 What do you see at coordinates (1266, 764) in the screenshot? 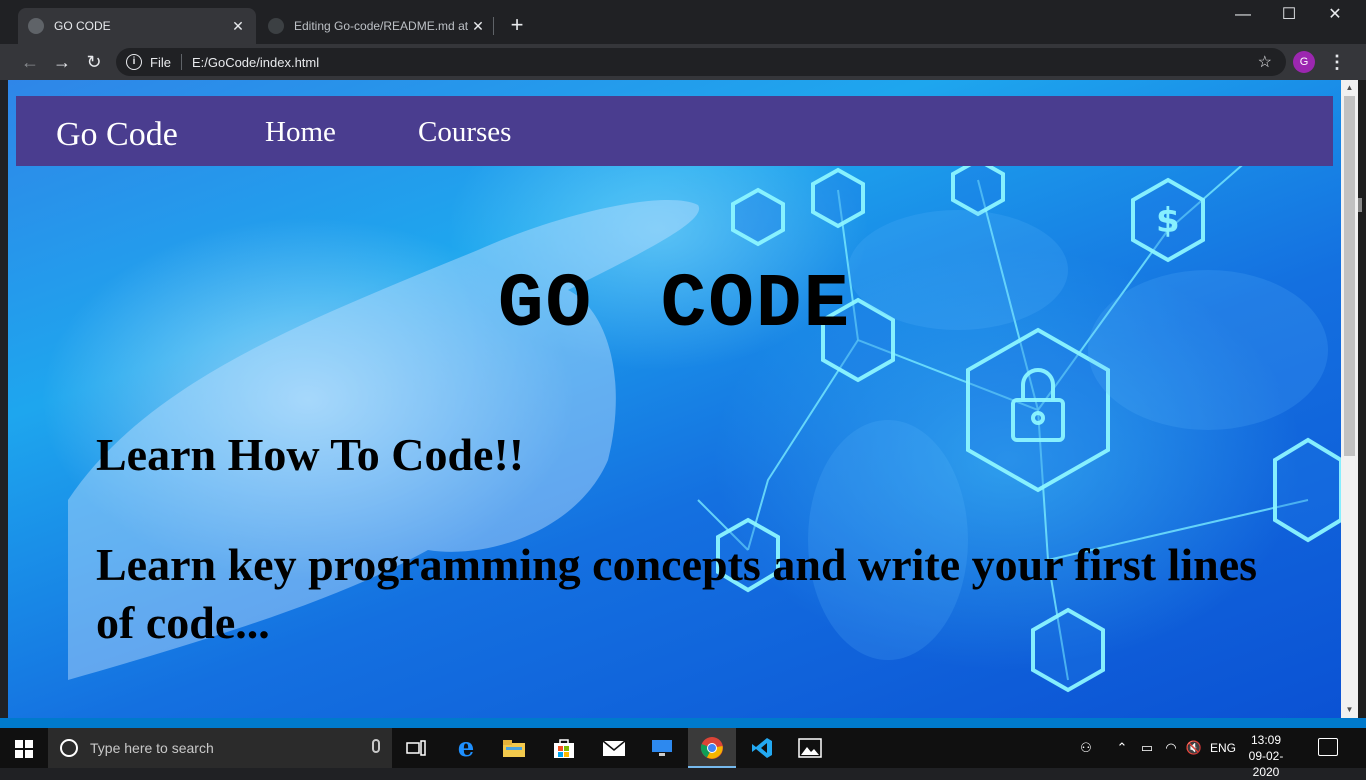
I see `clock-date: 09-02-2020` at bounding box center [1266, 764].